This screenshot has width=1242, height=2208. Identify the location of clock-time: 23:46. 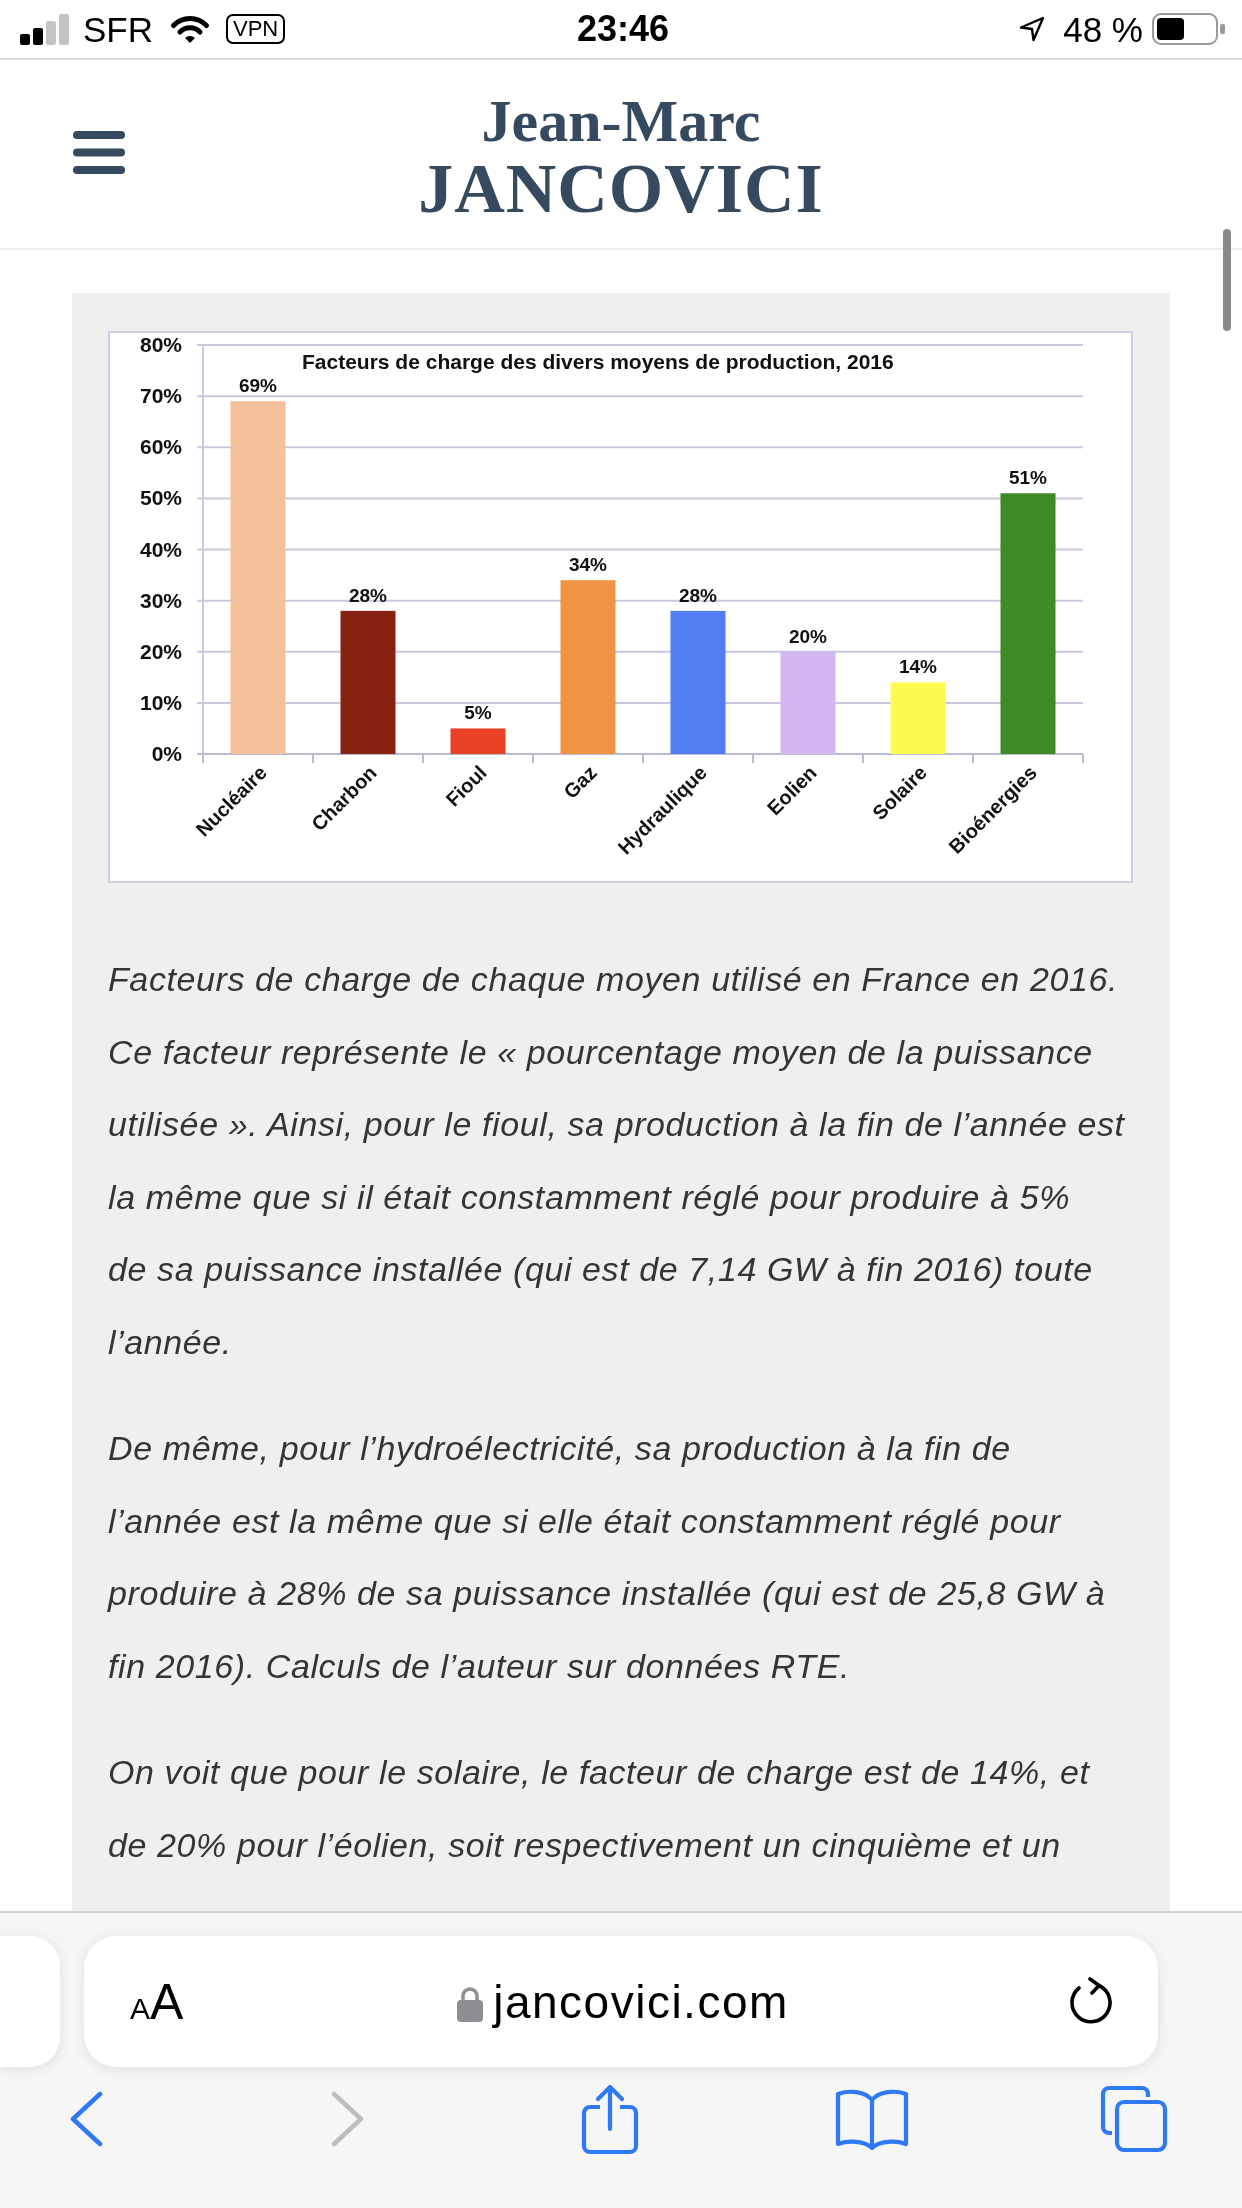
(623, 29).